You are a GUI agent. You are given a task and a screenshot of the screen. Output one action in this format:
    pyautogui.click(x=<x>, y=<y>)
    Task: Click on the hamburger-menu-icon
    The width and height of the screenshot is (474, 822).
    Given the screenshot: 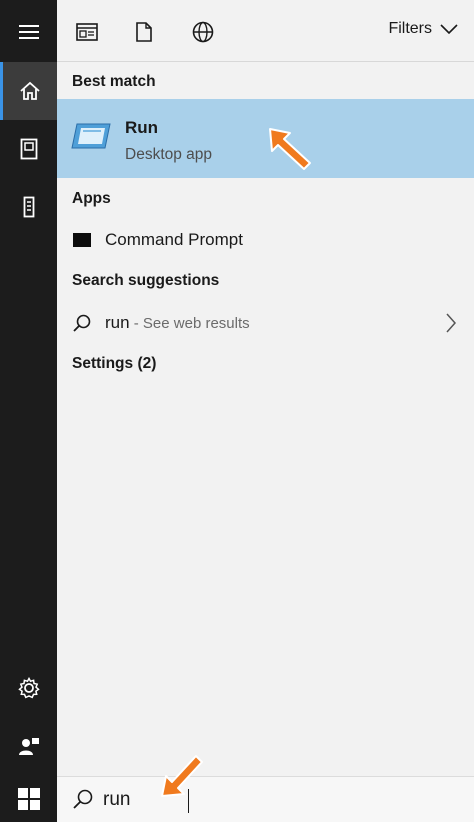 What is the action you would take?
    pyautogui.click(x=28, y=32)
    